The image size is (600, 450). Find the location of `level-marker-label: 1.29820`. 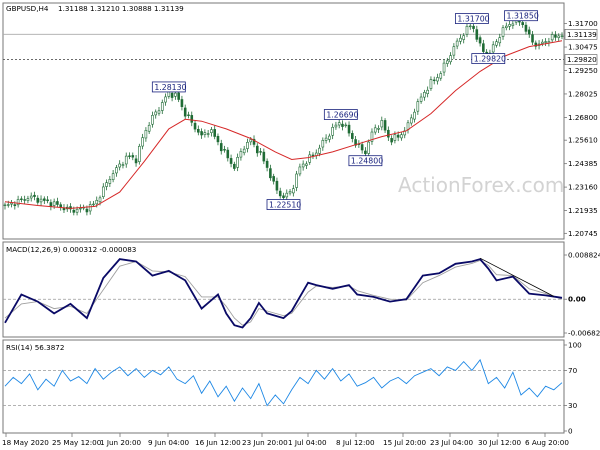

level-marker-label: 1.29820 is located at coordinates (582, 59).